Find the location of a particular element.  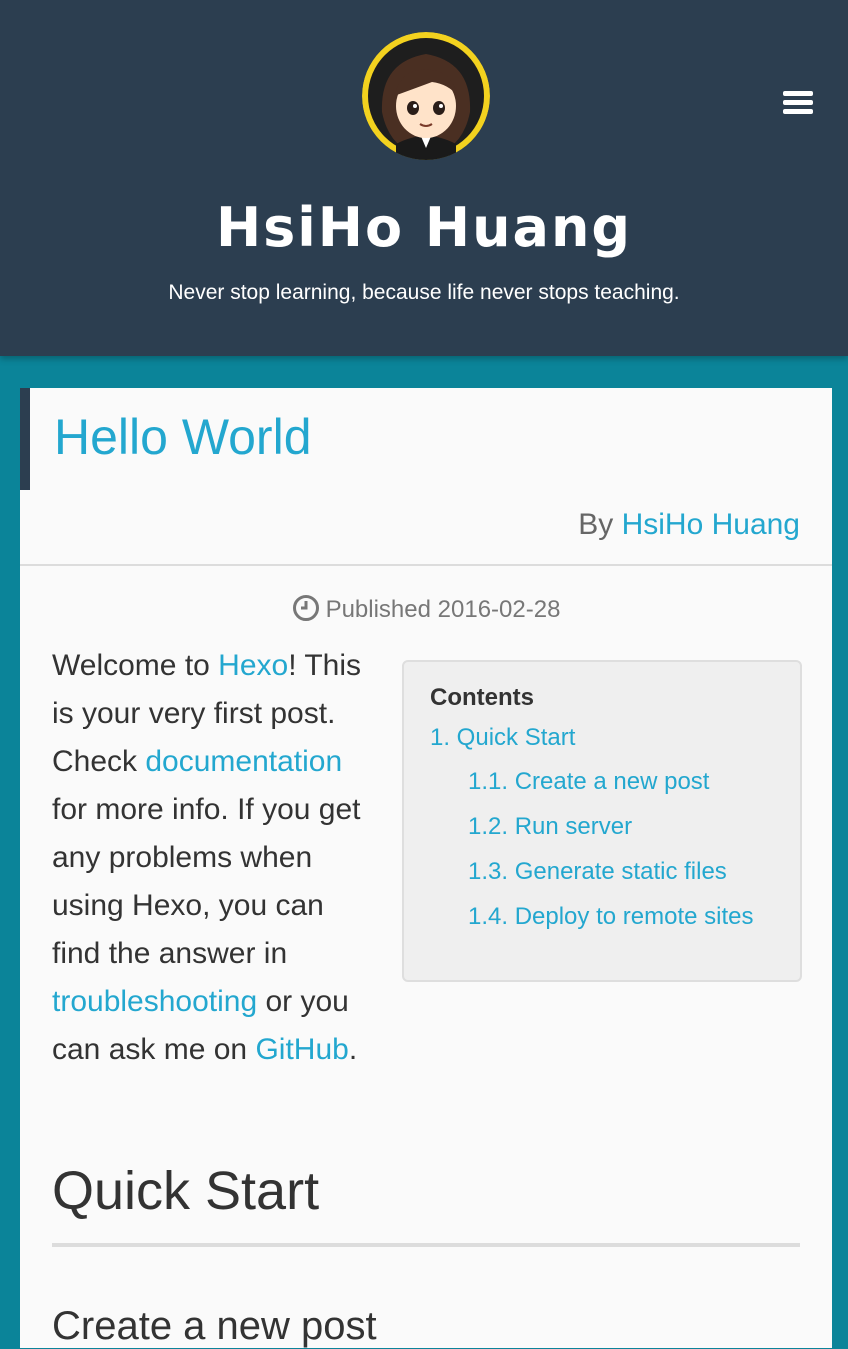

title-accent-bar is located at coordinates (25, 439).